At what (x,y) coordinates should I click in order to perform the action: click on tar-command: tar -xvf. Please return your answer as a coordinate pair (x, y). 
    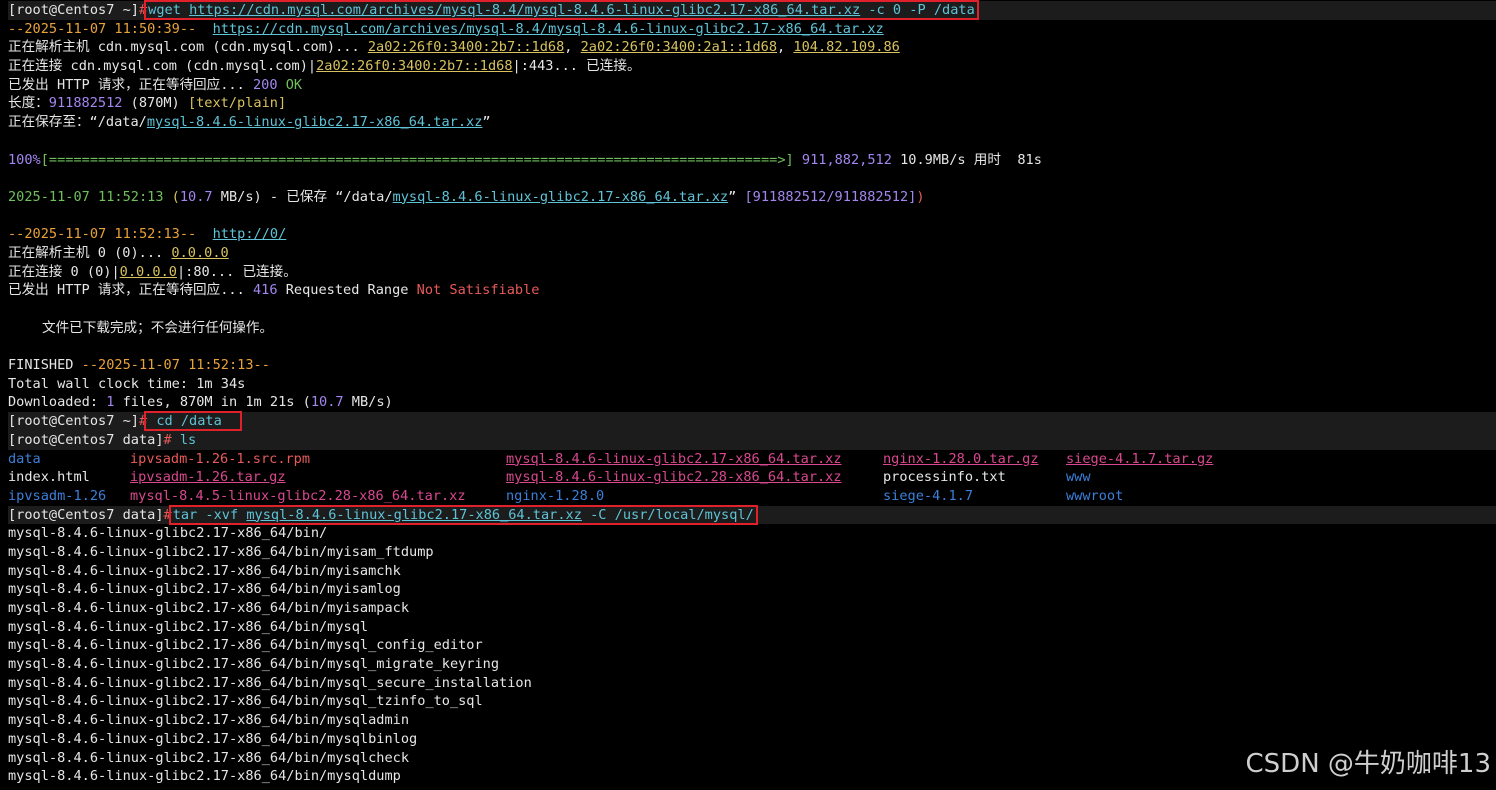
    Looking at the image, I should click on (209, 514).